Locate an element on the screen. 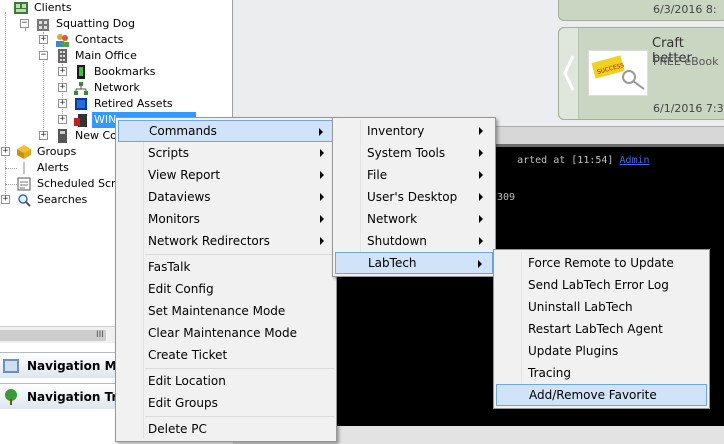 The image size is (724, 444). menu-item-label: Edit Groups is located at coordinates (183, 403).